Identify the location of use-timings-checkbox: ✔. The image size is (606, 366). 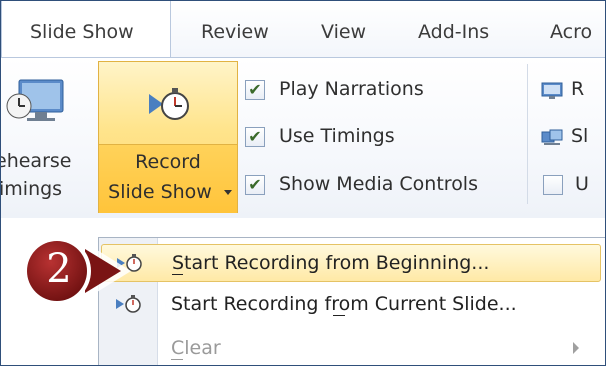
(255, 137).